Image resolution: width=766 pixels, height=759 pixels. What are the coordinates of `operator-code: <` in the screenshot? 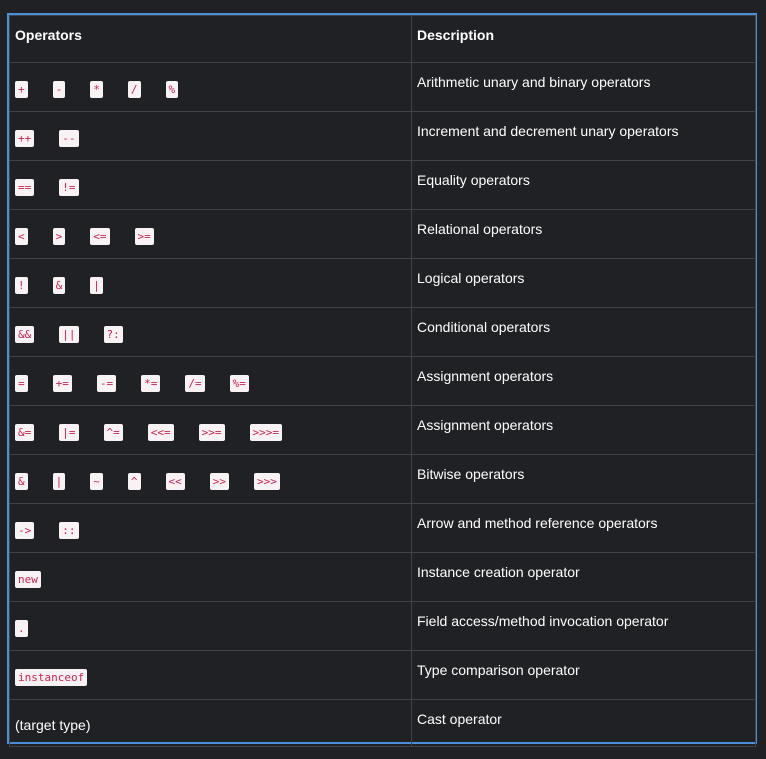 It's located at (21, 236).